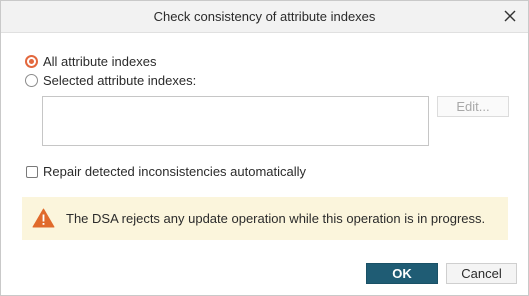 This screenshot has height=296, width=529. I want to click on selected-indexes-radio, so click(31, 80).